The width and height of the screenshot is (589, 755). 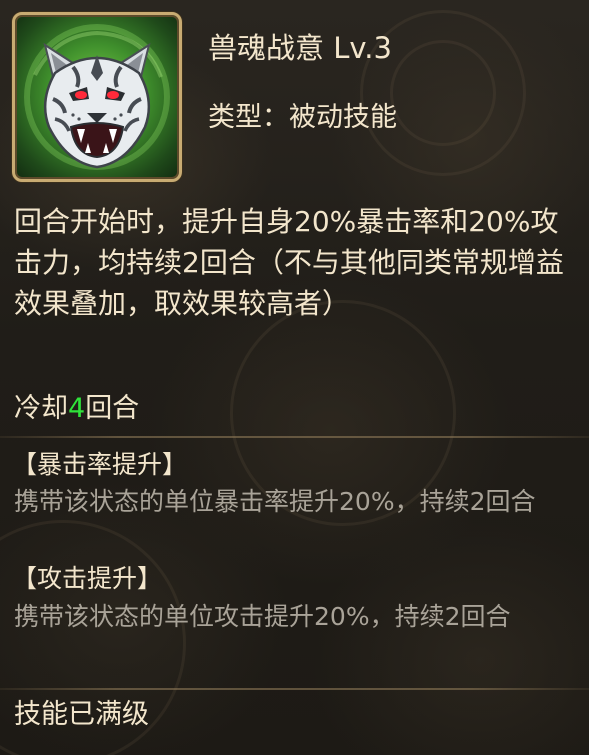 What do you see at coordinates (262, 616) in the screenshot?
I see `buff-description-attack: 携带该状态的单位攻击提升20%，持续2回合` at bounding box center [262, 616].